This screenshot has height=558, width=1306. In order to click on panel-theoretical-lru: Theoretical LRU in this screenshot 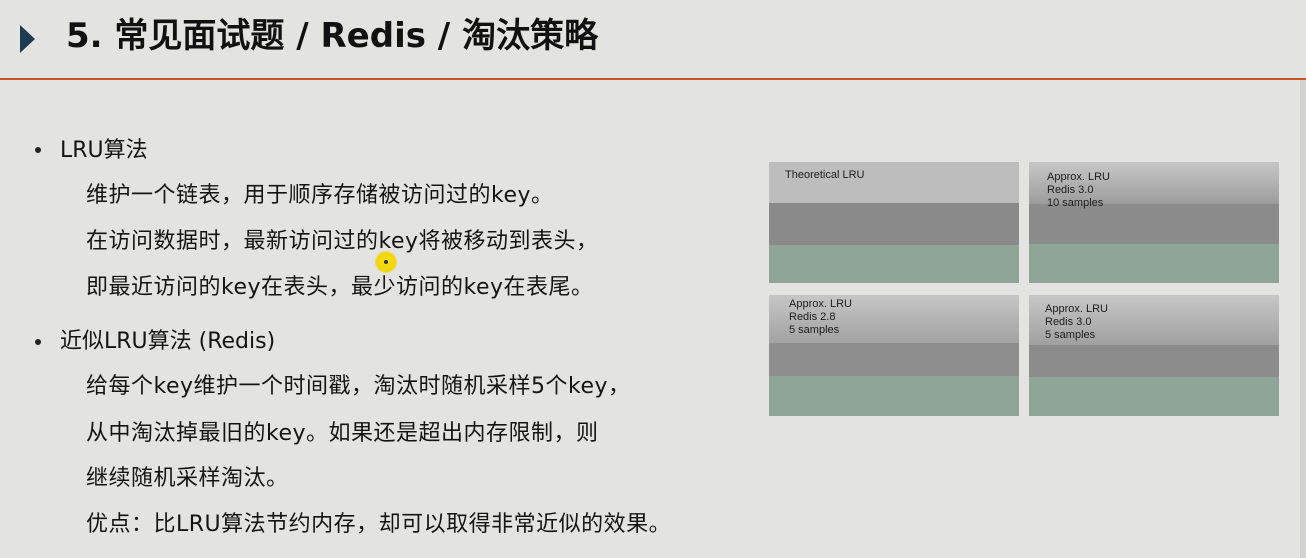, I will do `click(894, 222)`.